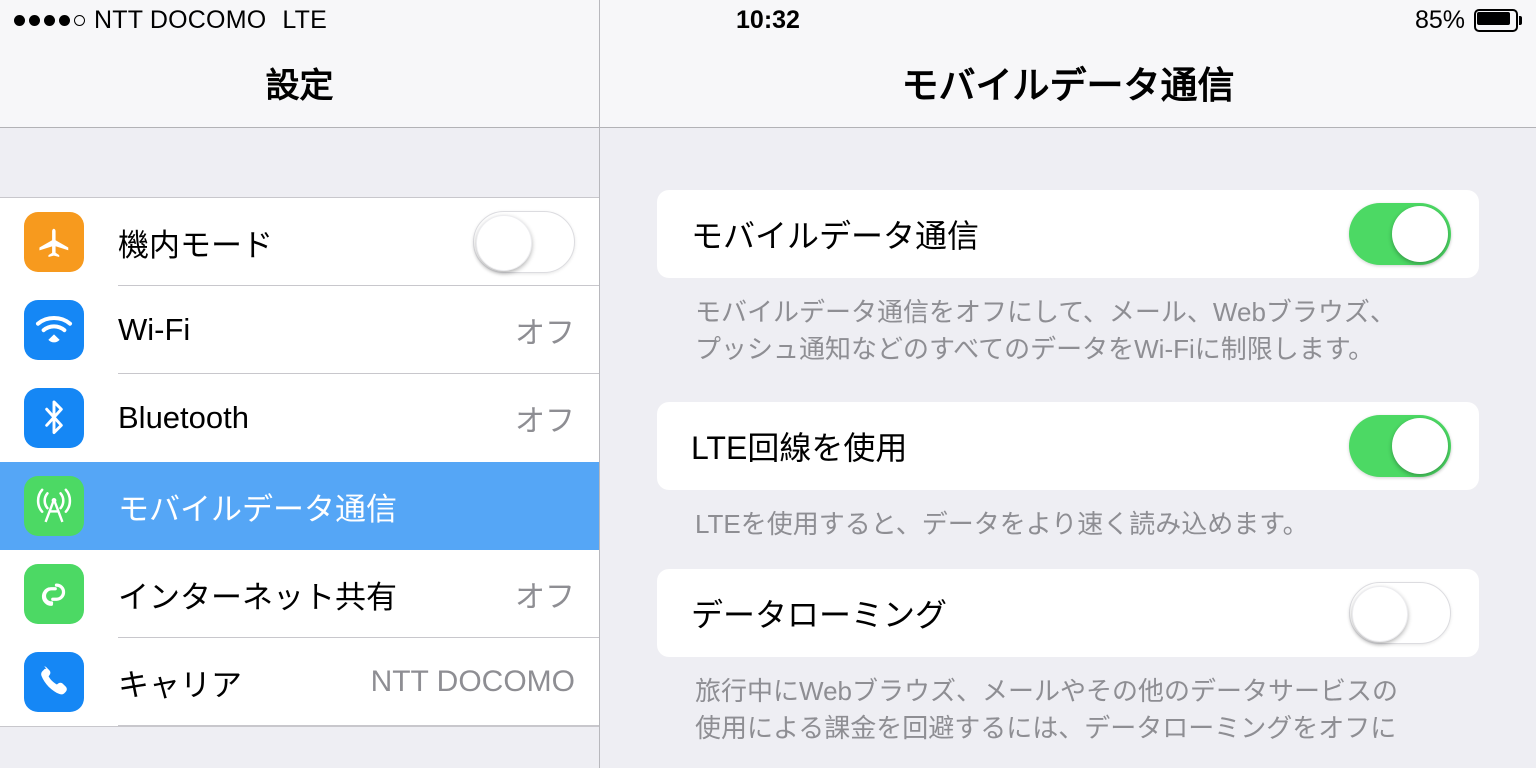 This screenshot has width=1536, height=768. I want to click on bluetooth-status-value: オフ, so click(545, 421).